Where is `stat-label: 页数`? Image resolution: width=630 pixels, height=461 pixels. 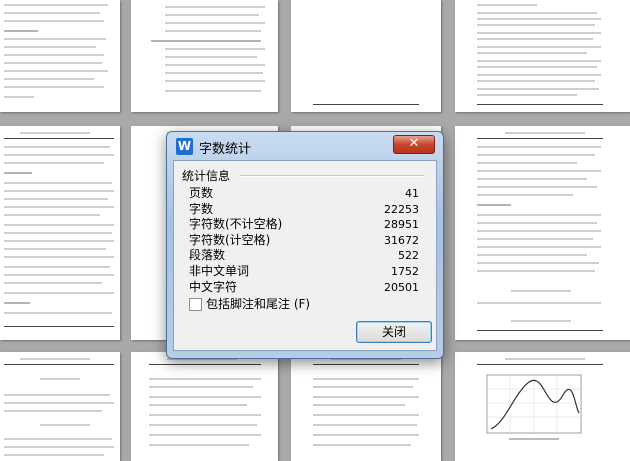
stat-label: 页数 is located at coordinates (201, 193).